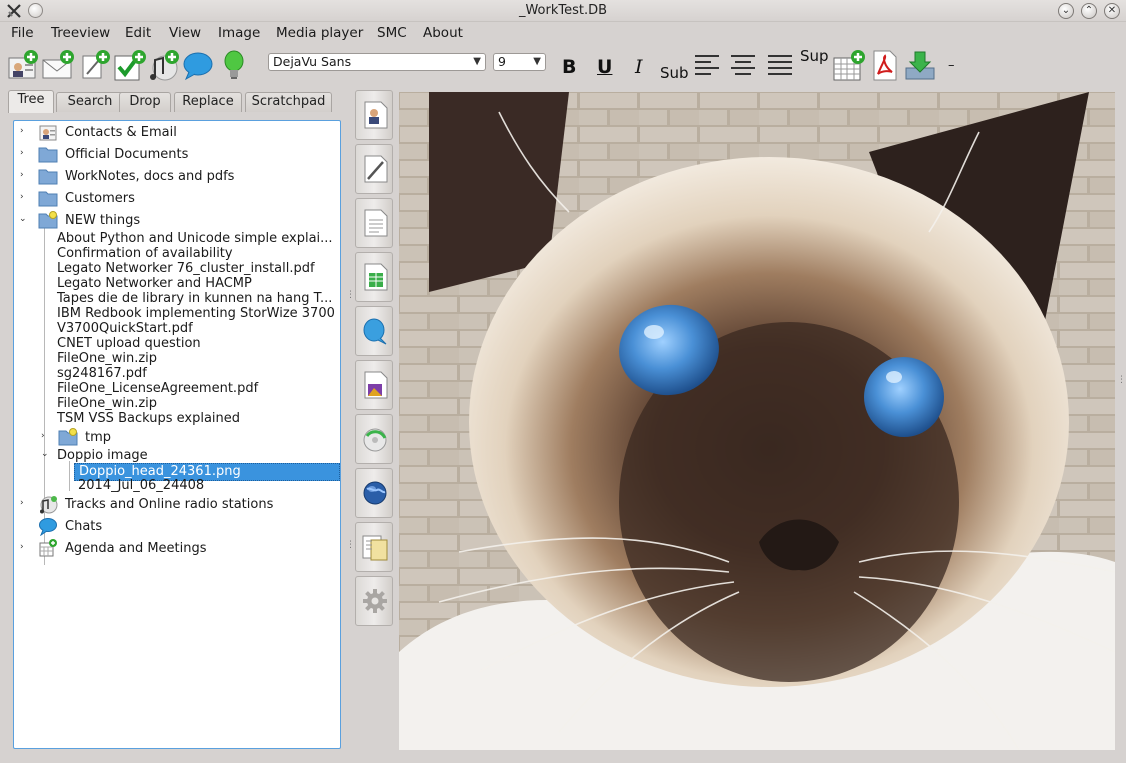  What do you see at coordinates (145, 102) in the screenshot?
I see `tab-drop: Drop` at bounding box center [145, 102].